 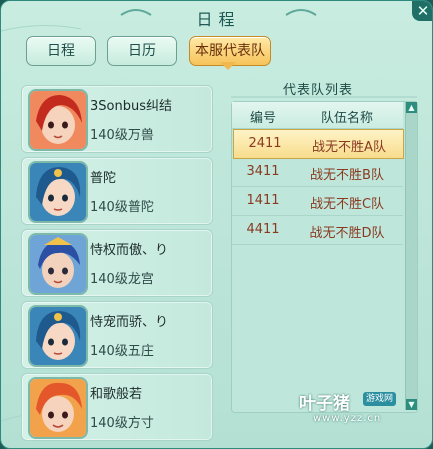 What do you see at coordinates (380, 399) in the screenshot?
I see `watermark-badge: 游戏网` at bounding box center [380, 399].